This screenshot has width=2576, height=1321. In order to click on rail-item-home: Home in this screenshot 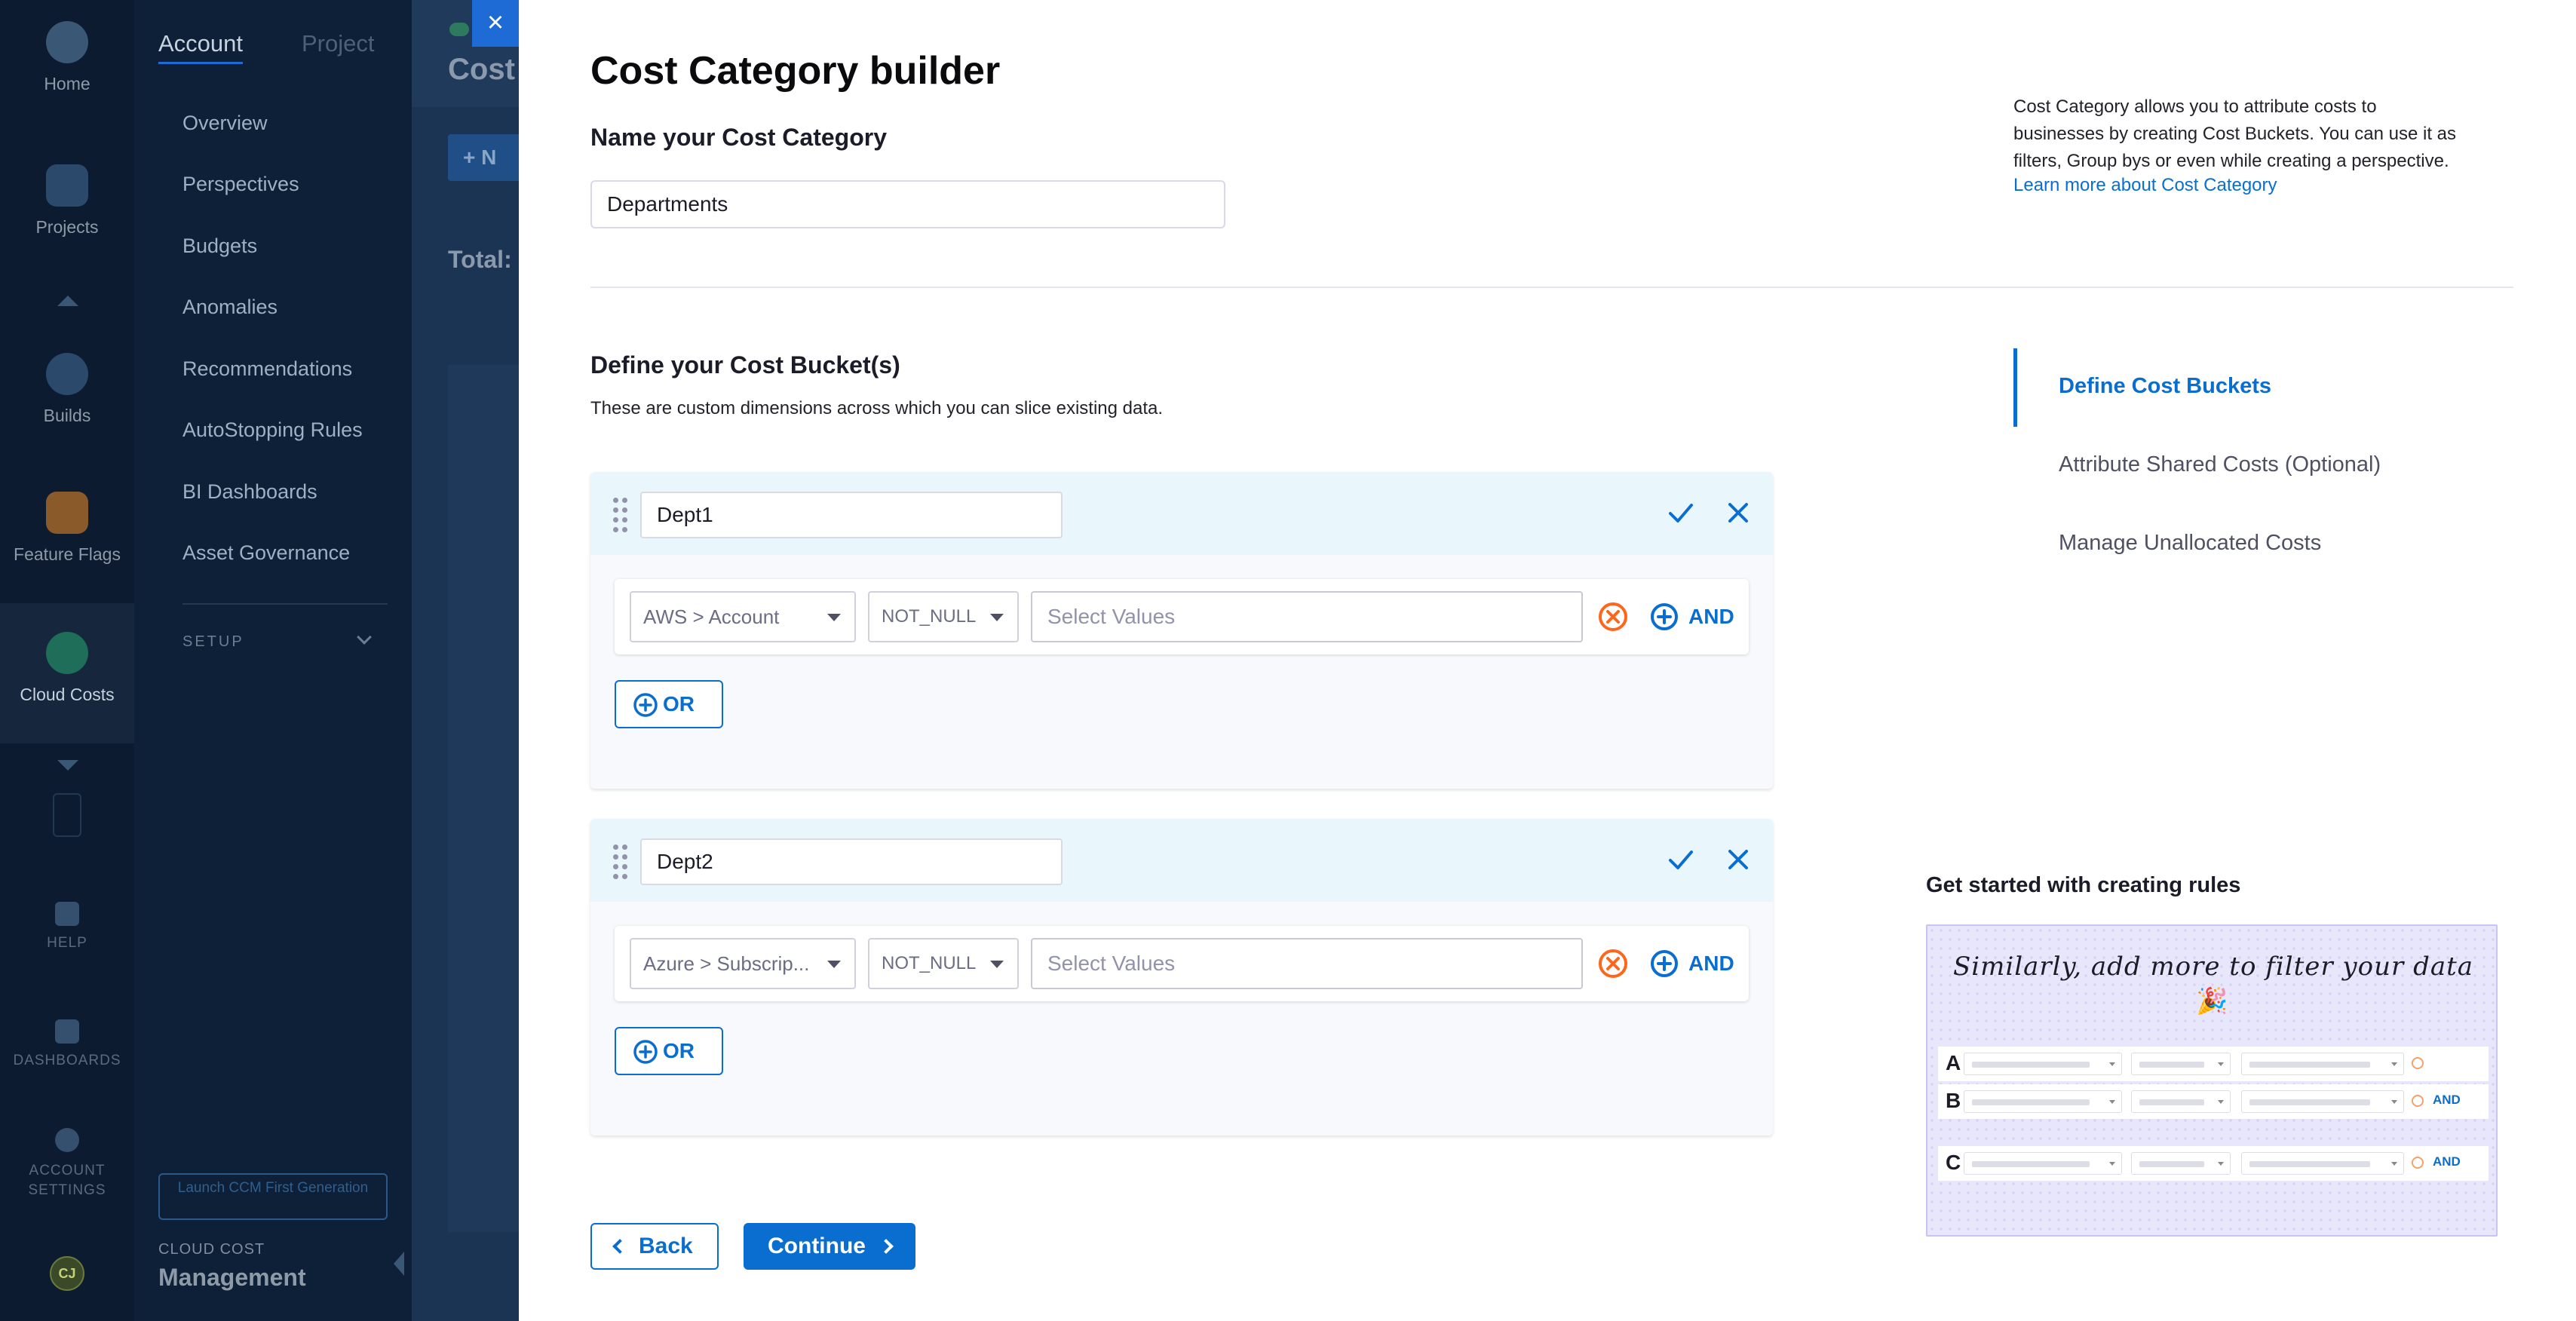, I will do `click(67, 58)`.